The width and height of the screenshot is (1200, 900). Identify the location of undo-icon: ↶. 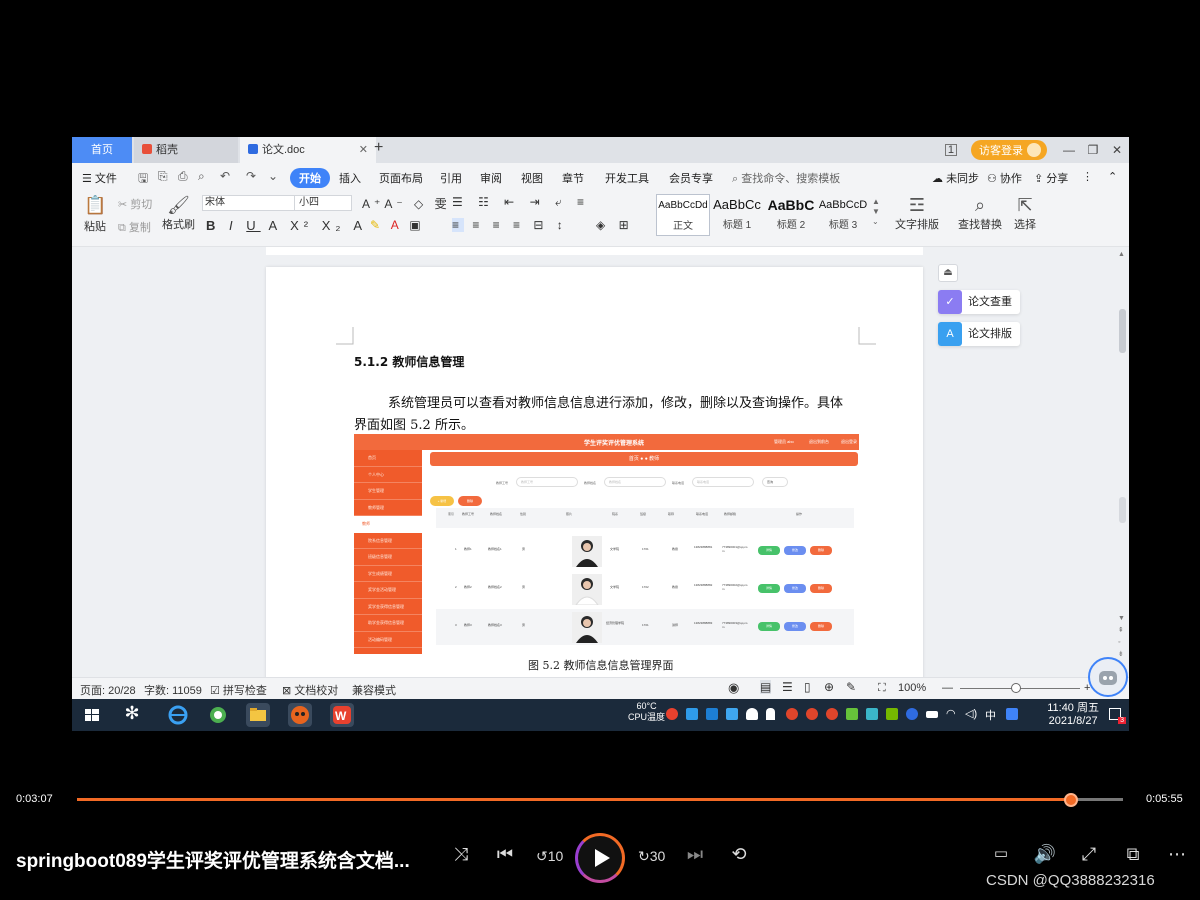
(225, 176).